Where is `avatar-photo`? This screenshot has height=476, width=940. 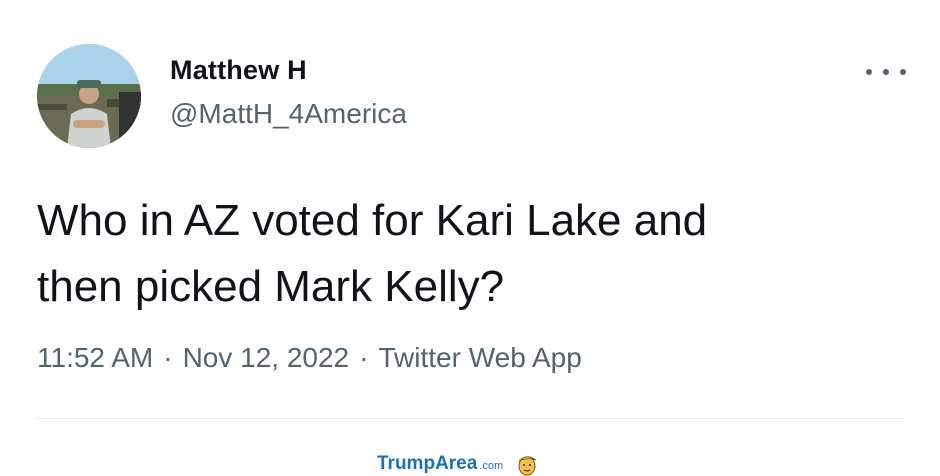
avatar-photo is located at coordinates (89, 96).